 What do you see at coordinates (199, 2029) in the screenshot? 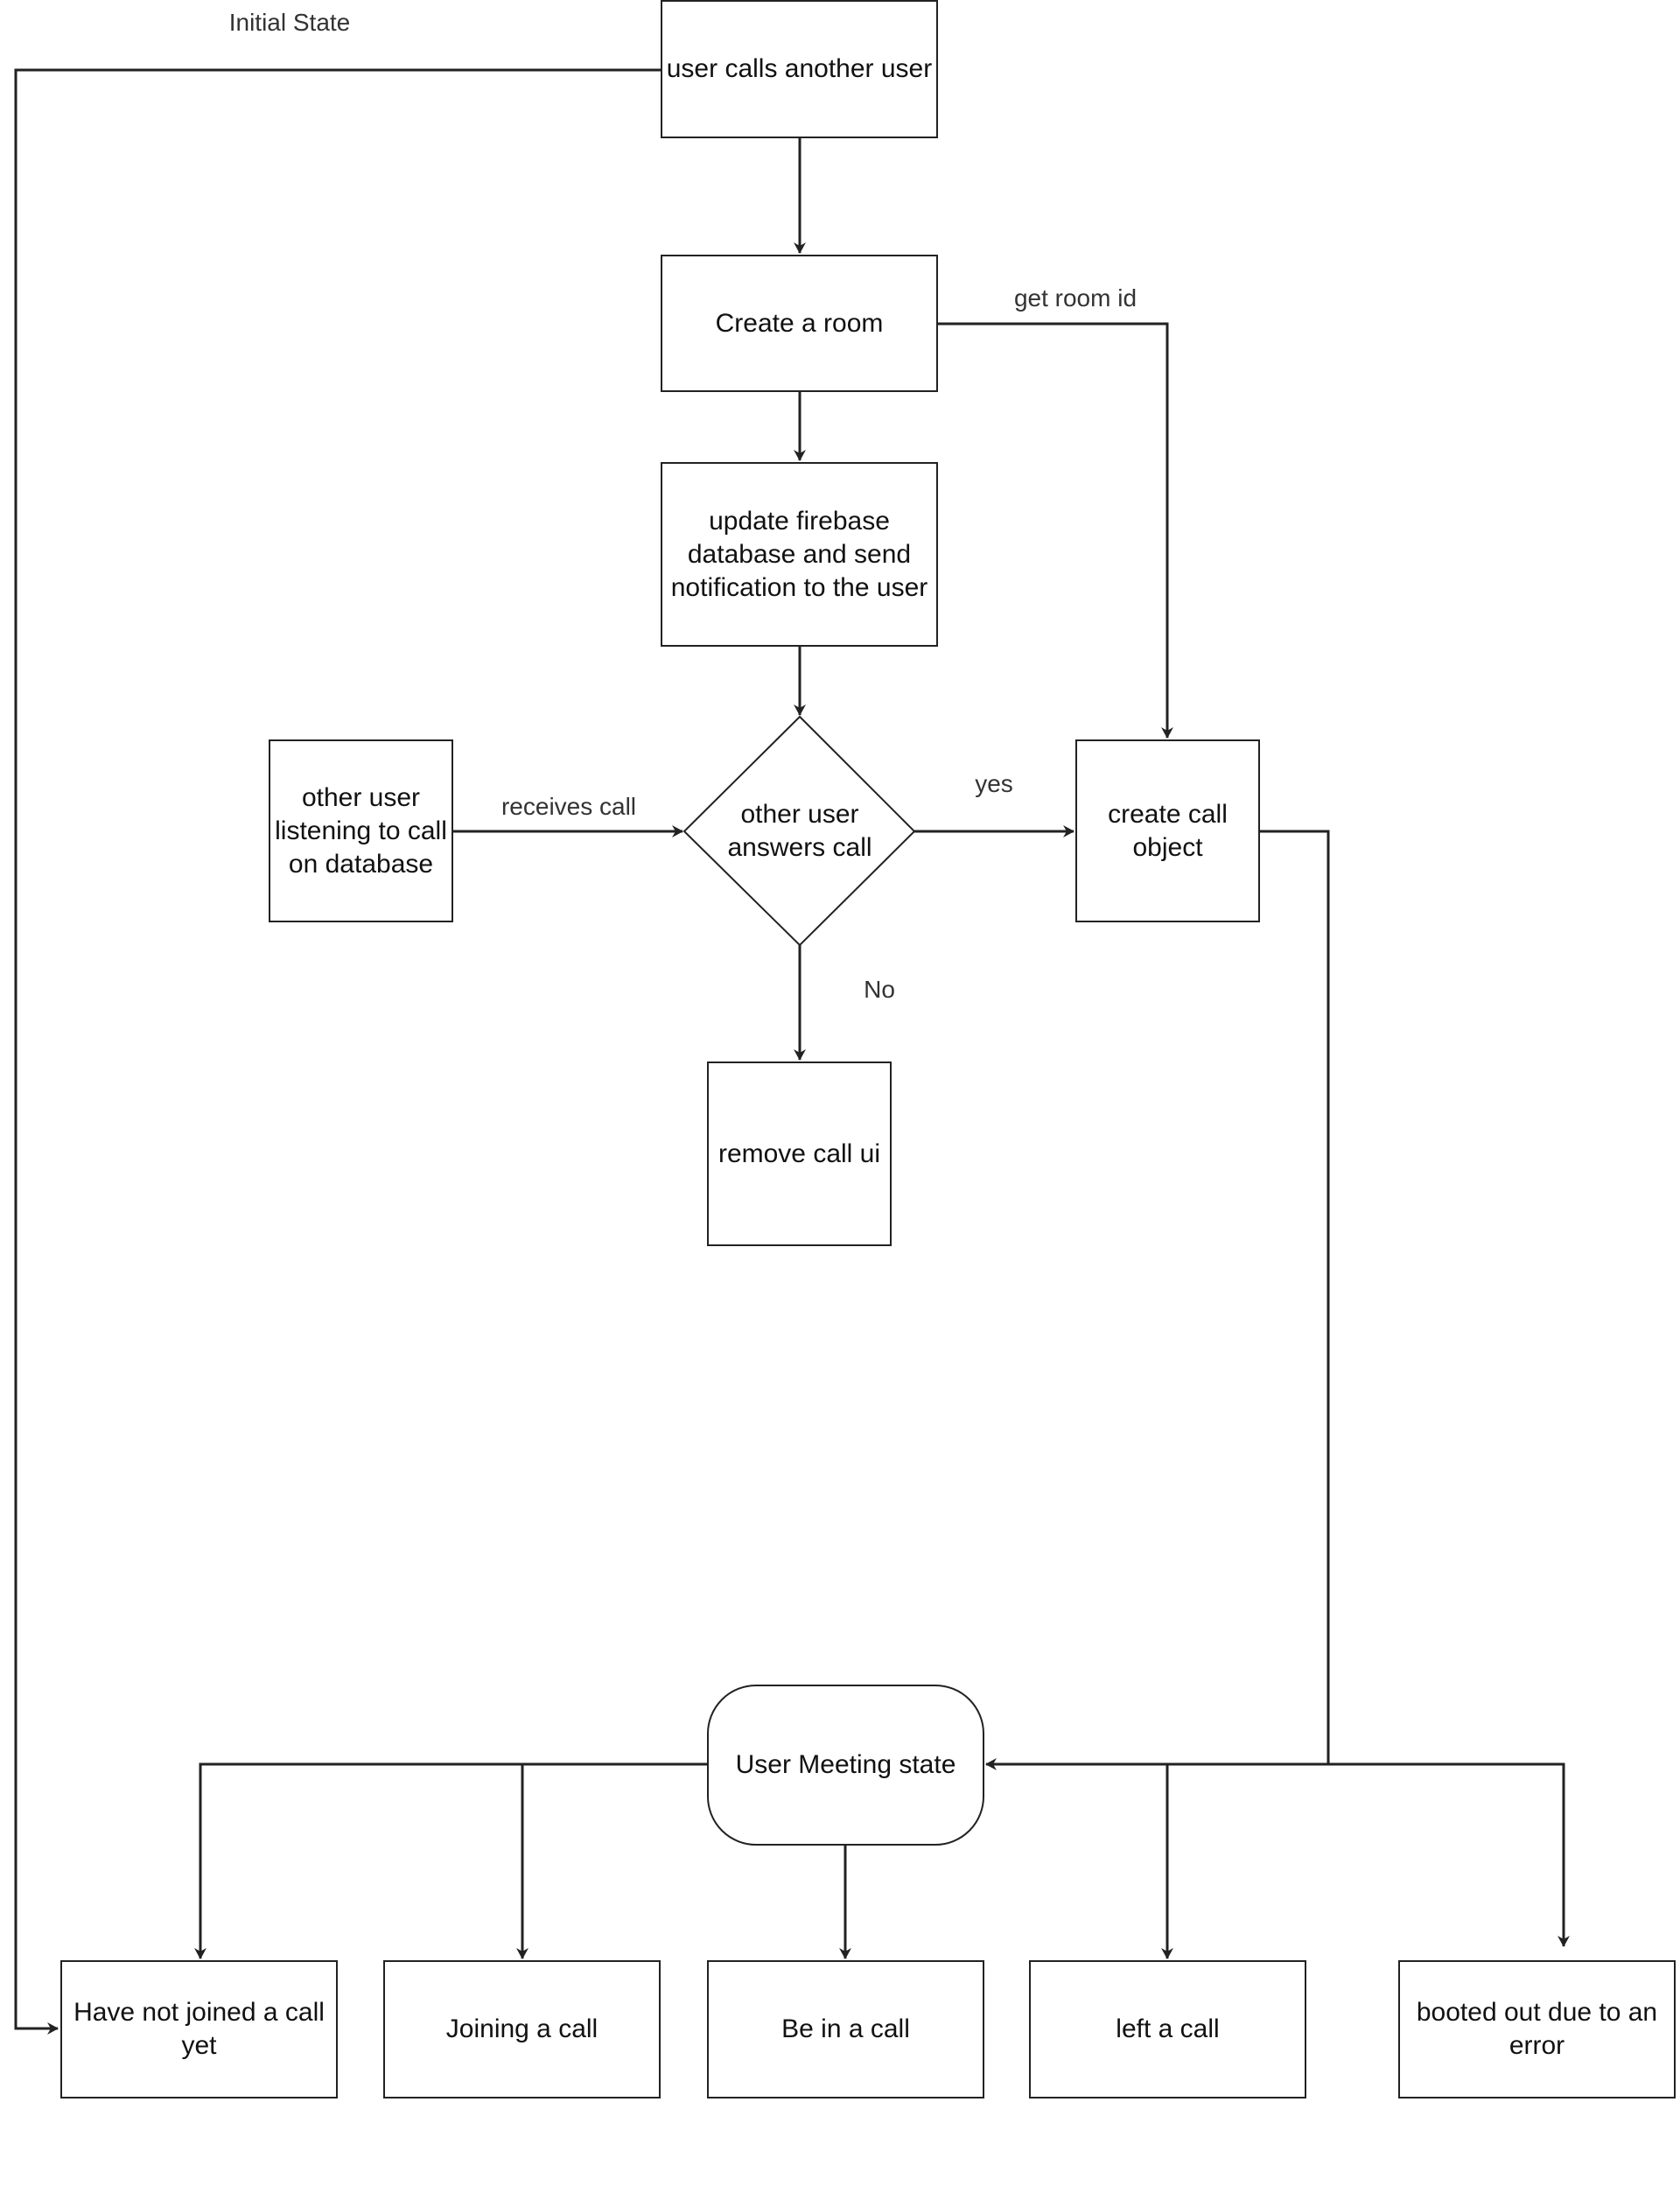
I see `node-state-not-joined: Have not joined a call yet` at bounding box center [199, 2029].